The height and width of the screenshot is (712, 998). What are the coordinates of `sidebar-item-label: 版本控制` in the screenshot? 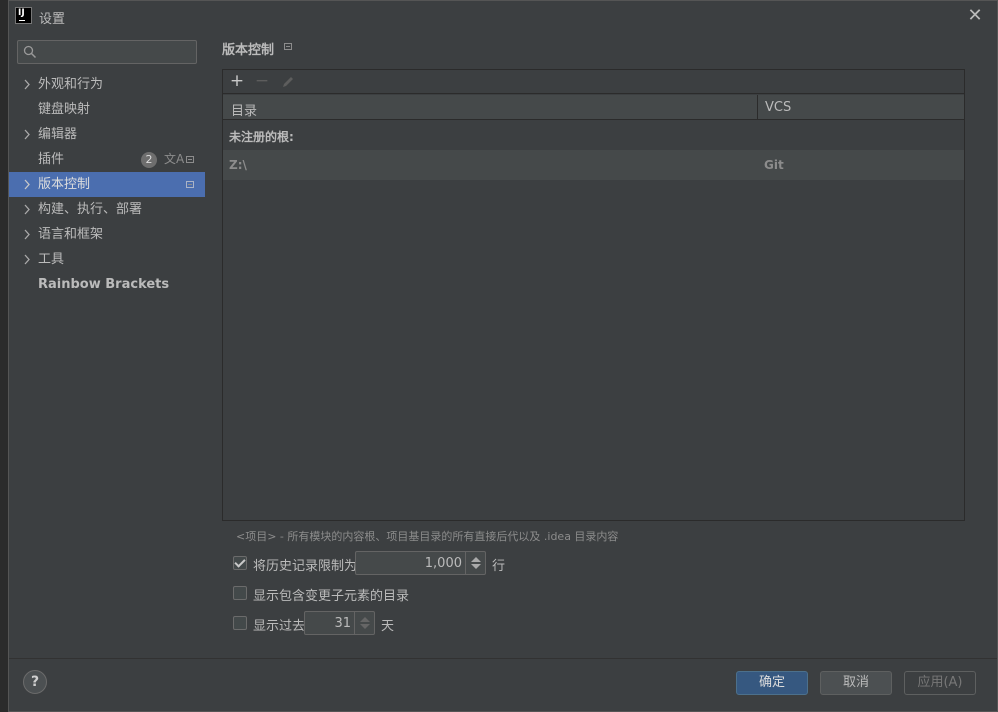 It's located at (64, 184).